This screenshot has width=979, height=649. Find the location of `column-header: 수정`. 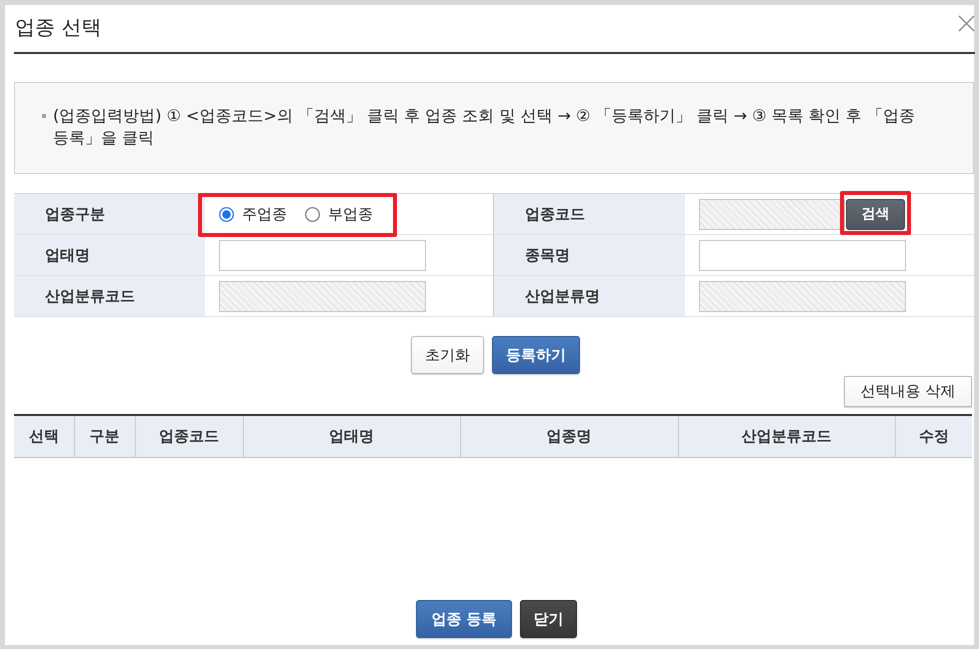

column-header: 수정 is located at coordinates (933, 436).